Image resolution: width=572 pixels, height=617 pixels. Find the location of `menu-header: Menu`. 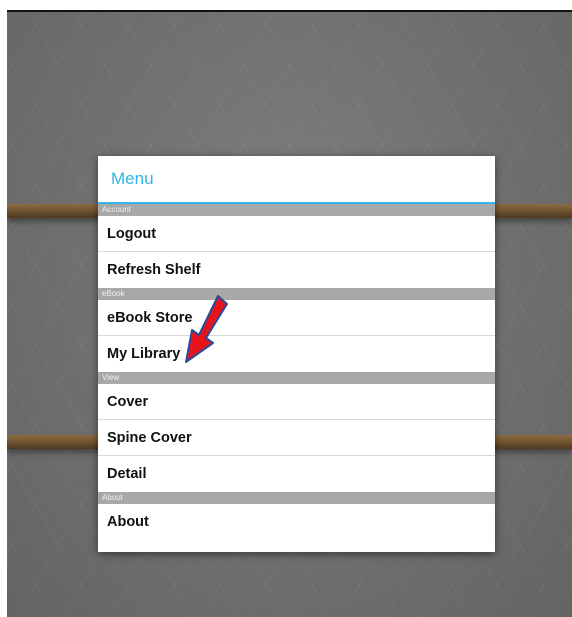

menu-header: Menu is located at coordinates (296, 180).